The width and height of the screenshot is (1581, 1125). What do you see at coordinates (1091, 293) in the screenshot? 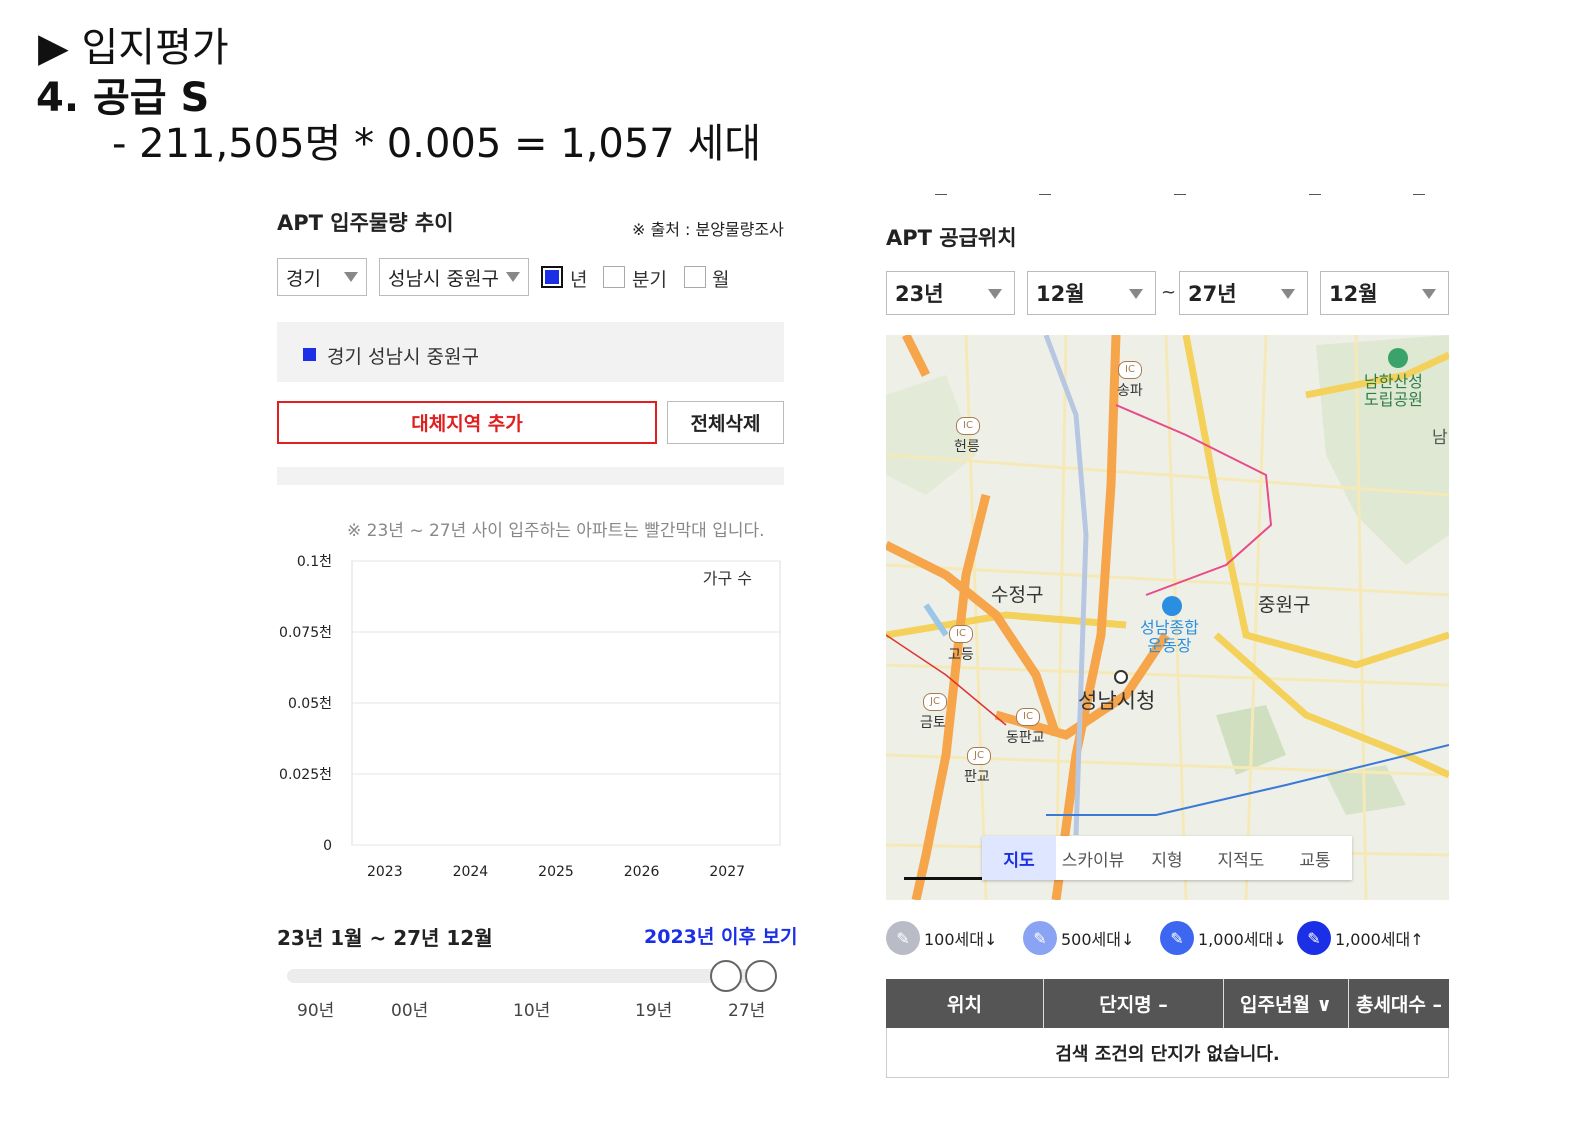
I see `from-month-select: 12월` at bounding box center [1091, 293].